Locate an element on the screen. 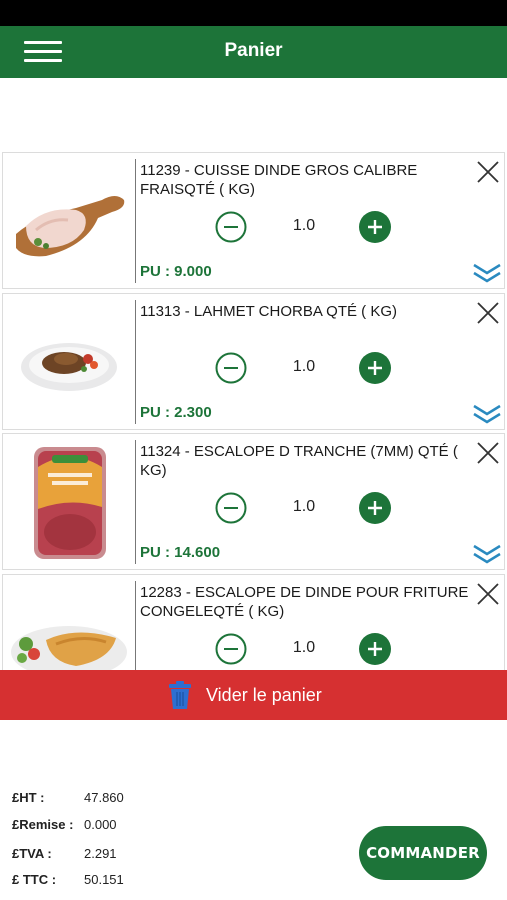 This screenshot has width=507, height=900. unit-price: PU : 14.600 is located at coordinates (180, 552).